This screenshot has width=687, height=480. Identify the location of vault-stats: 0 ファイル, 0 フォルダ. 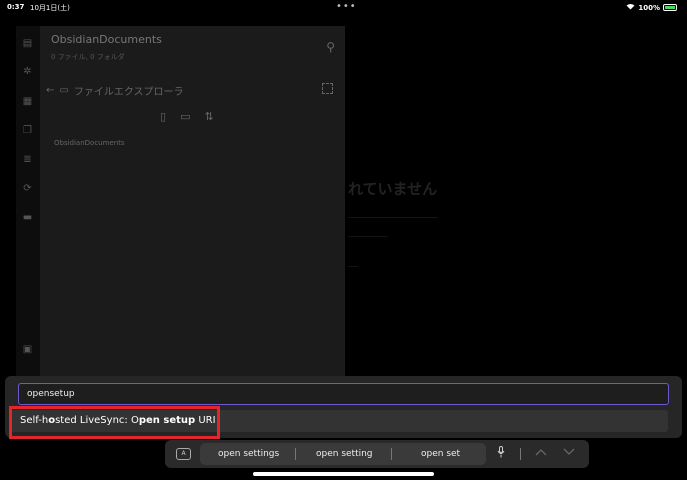
(88, 57).